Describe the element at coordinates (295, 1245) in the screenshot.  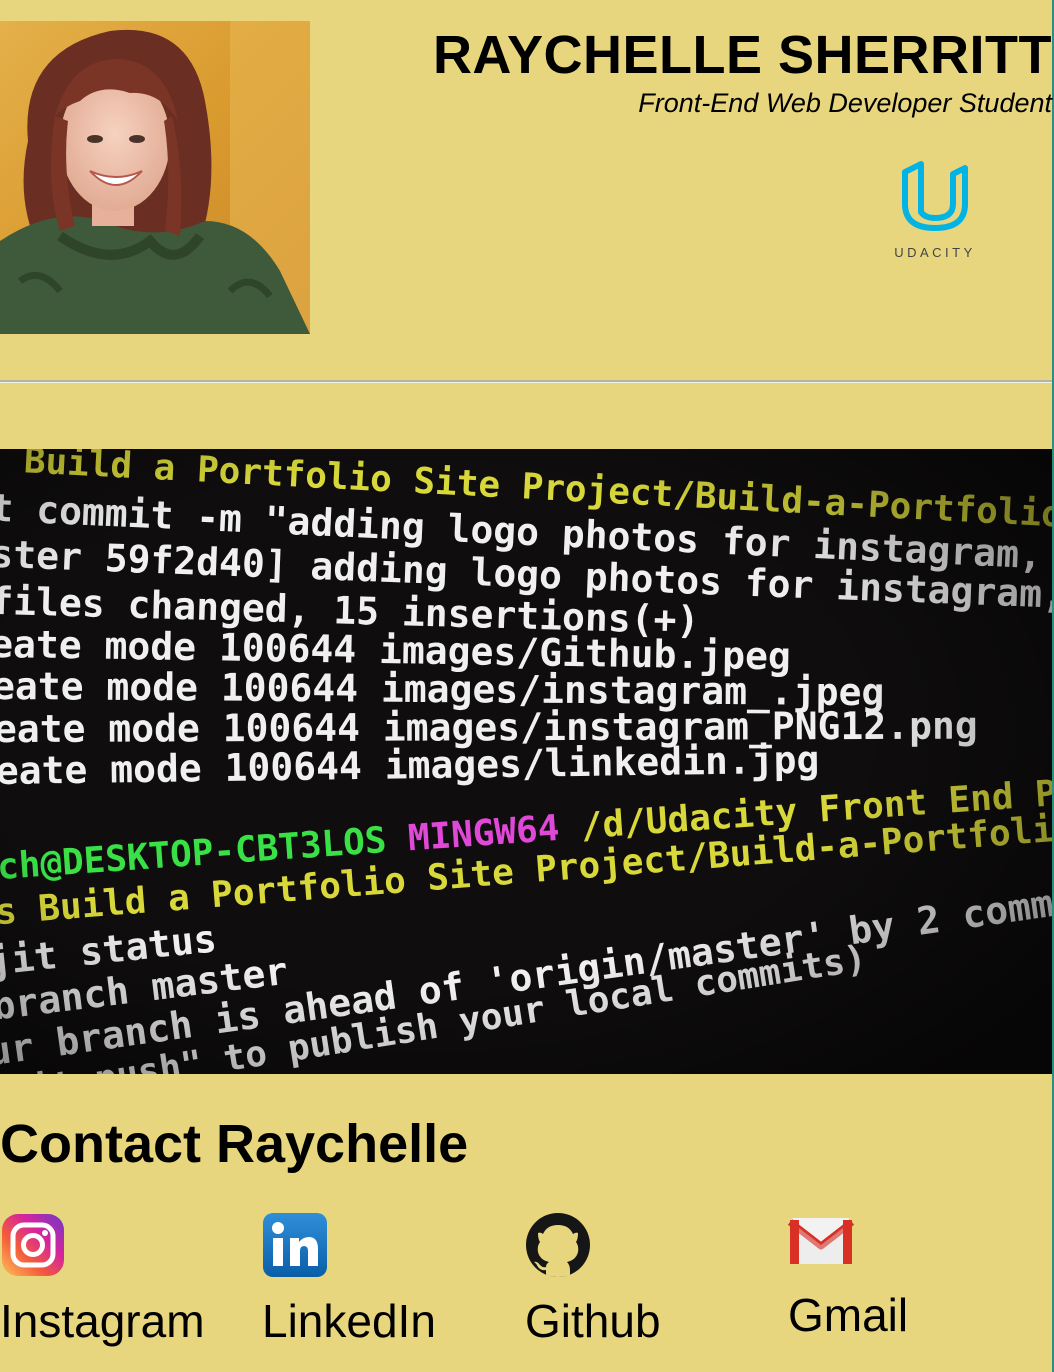
I see `linkedin-icon` at that location.